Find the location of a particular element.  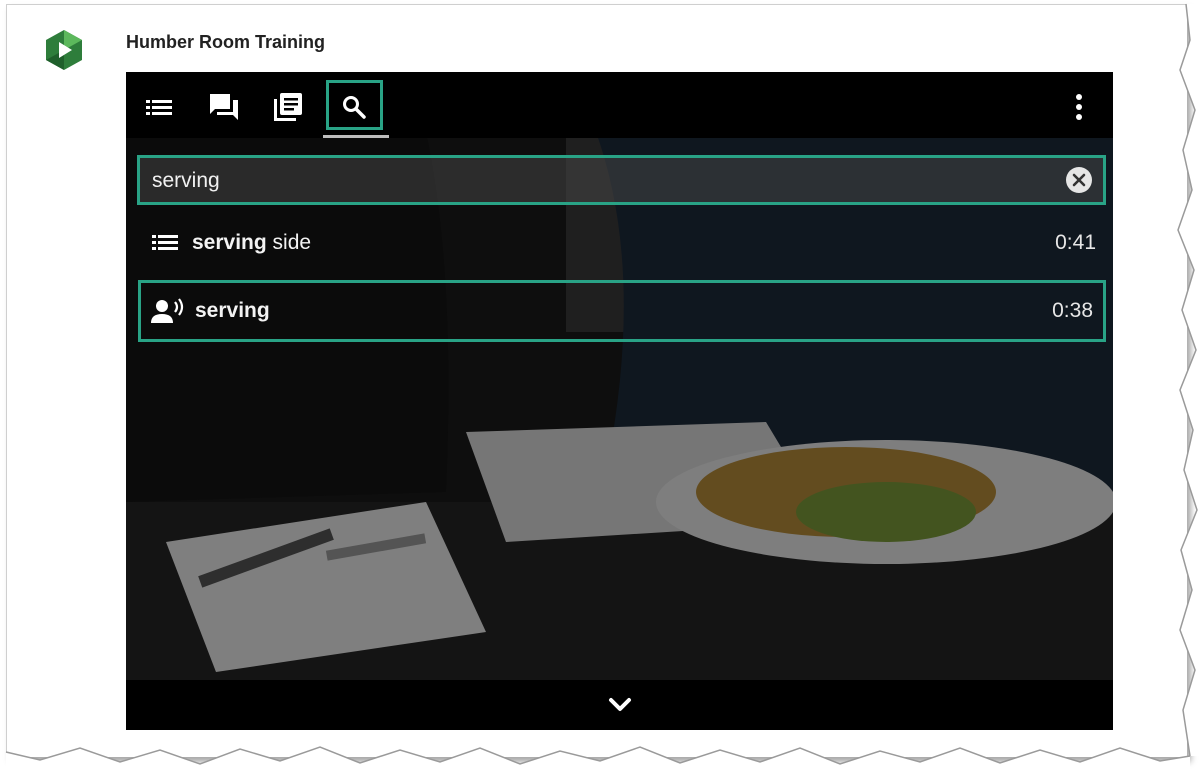

tab-search-underline is located at coordinates (356, 136).